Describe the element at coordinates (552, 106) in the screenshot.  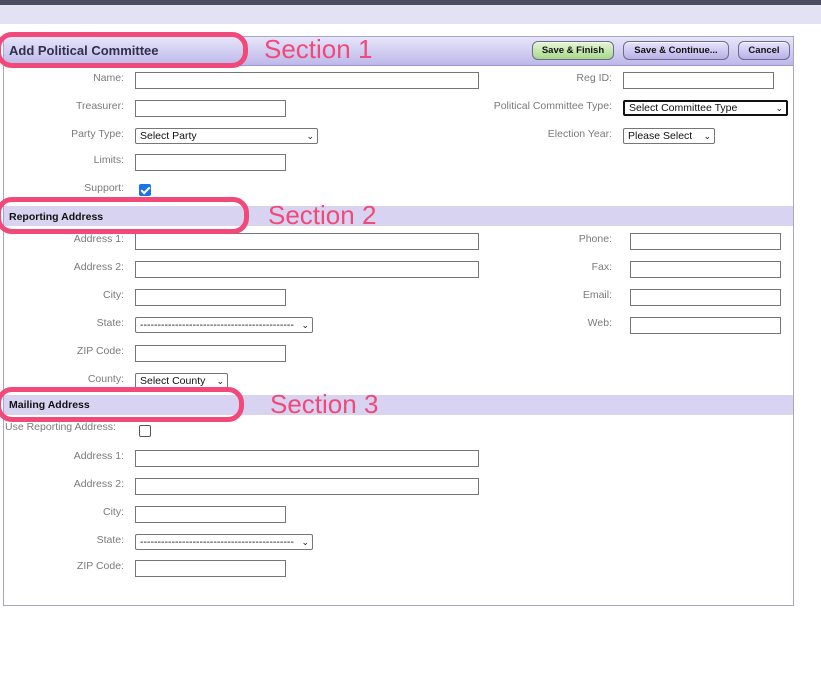
I see `committee-type-label: Political Committee Type:` at that location.